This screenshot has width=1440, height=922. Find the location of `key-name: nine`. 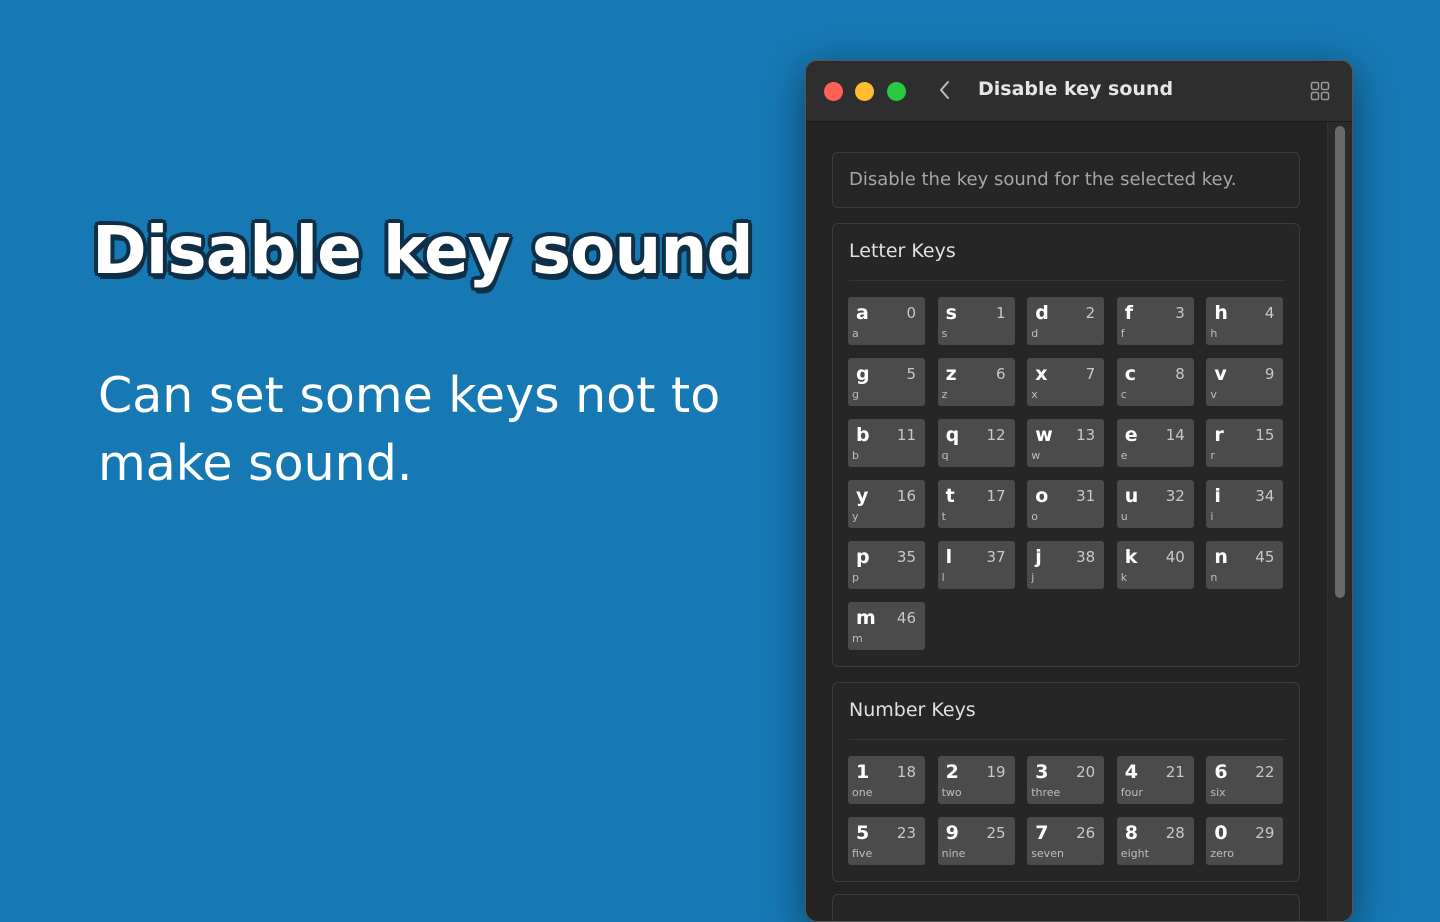

key-name: nine is located at coordinates (953, 853).